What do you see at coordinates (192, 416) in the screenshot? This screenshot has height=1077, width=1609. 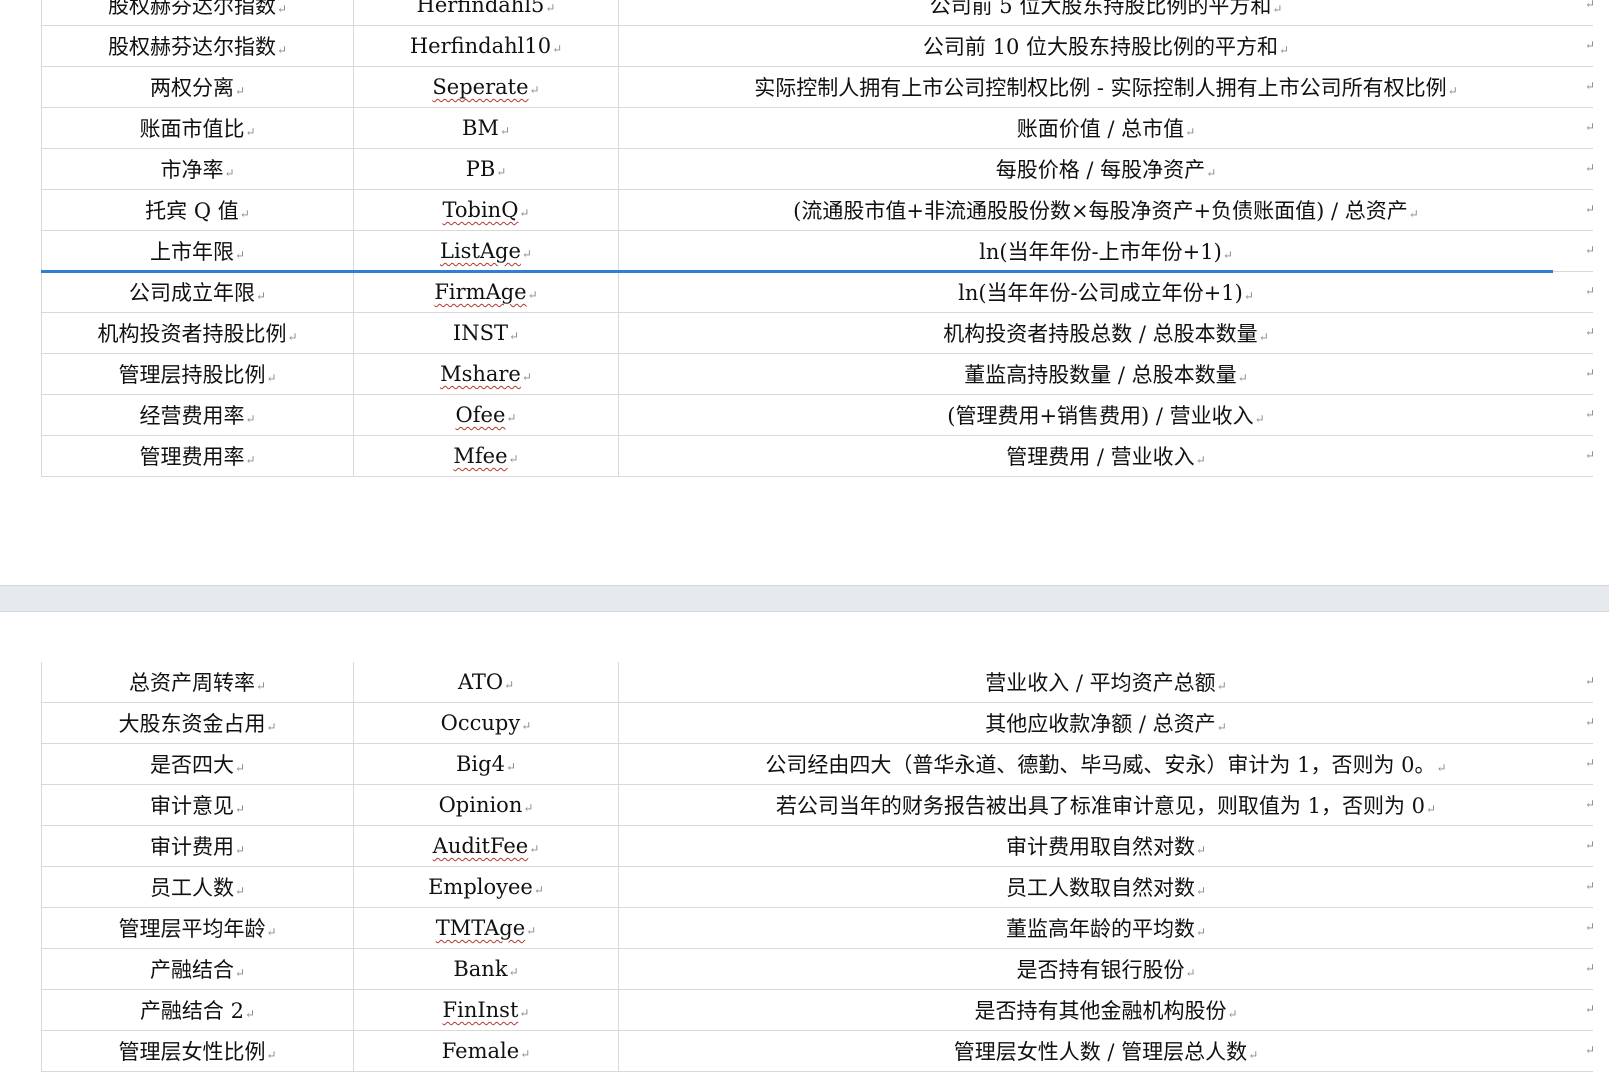 I see `variable-name-text: 经营费用率` at bounding box center [192, 416].